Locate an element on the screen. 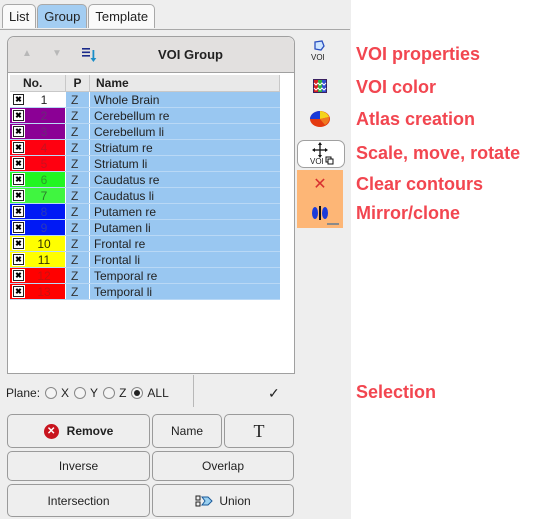  name-button: Name is located at coordinates (187, 431).